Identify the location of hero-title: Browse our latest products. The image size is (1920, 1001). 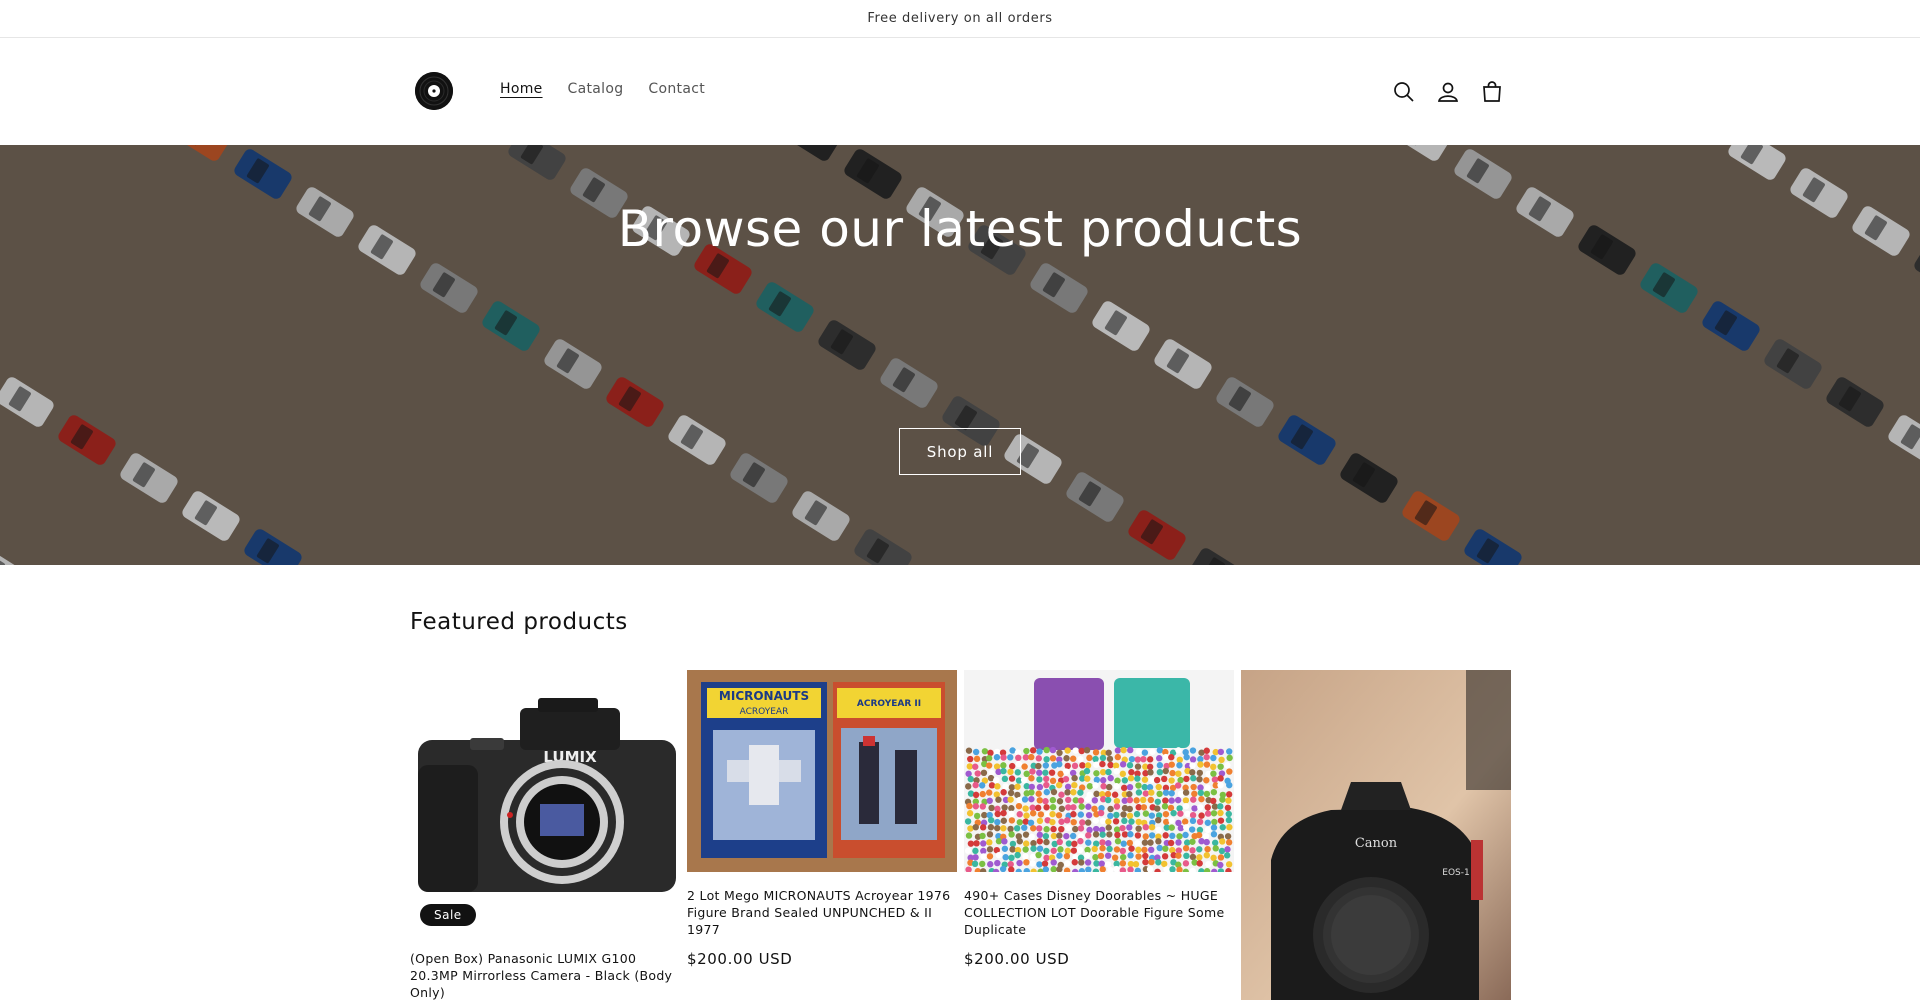
(960, 229).